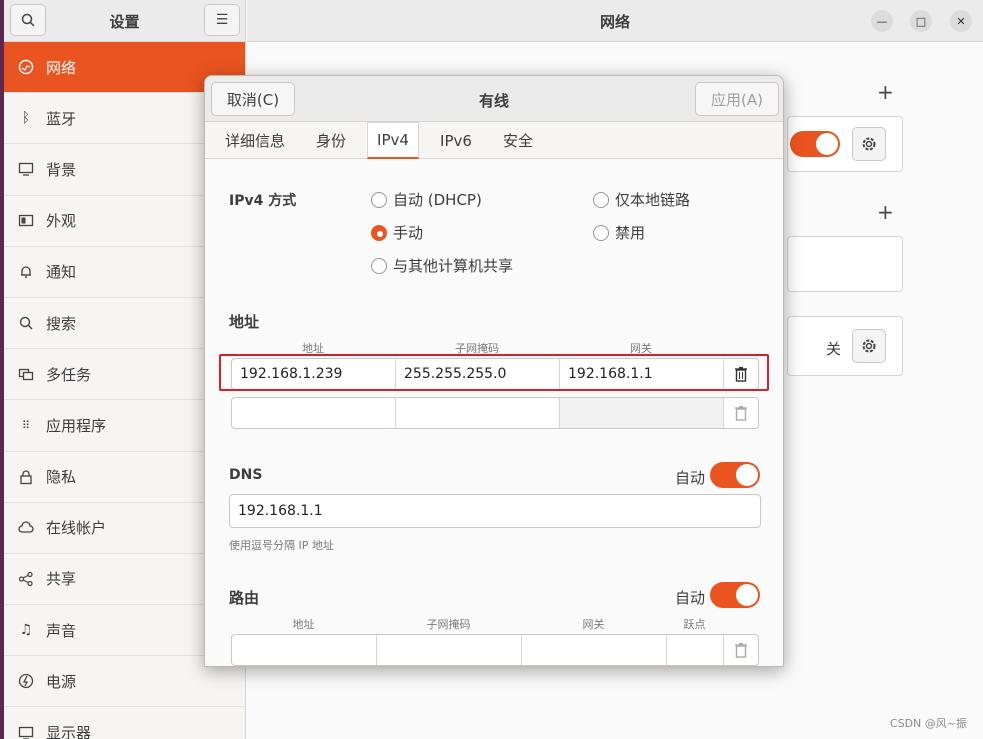 Image resolution: width=983 pixels, height=739 pixels. I want to click on radio-link-local: 仅本地链路, so click(641, 199).